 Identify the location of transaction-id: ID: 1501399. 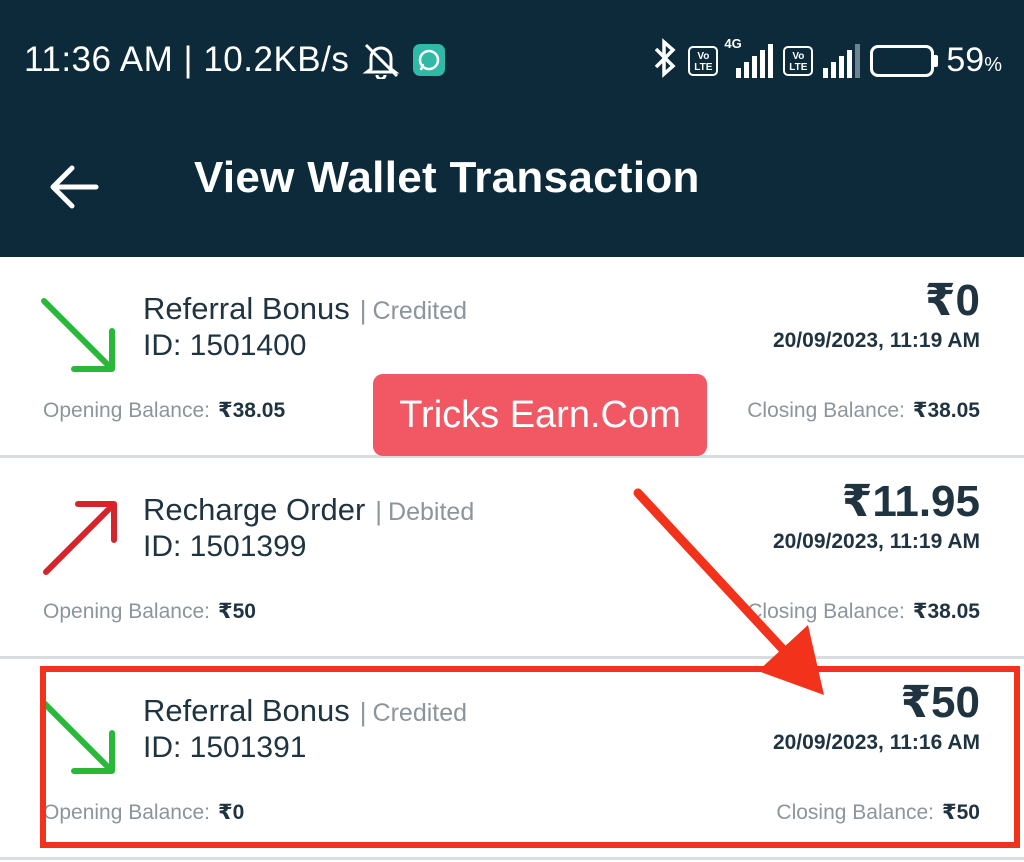
(225, 546).